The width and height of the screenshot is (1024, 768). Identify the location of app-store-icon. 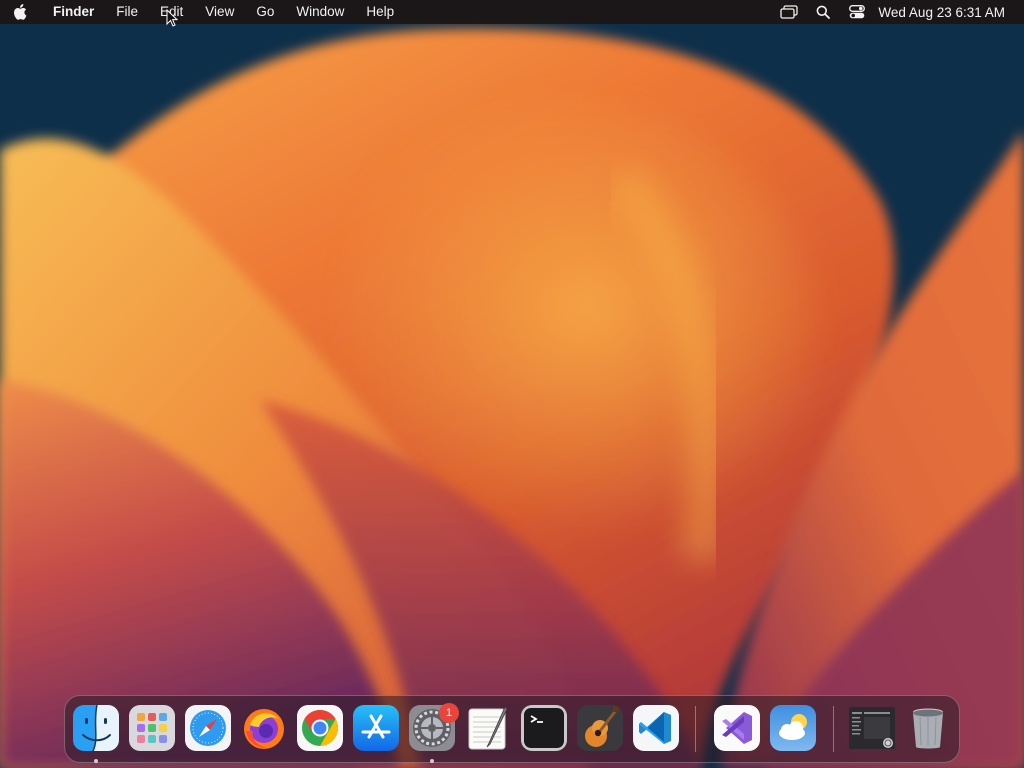
(376, 728).